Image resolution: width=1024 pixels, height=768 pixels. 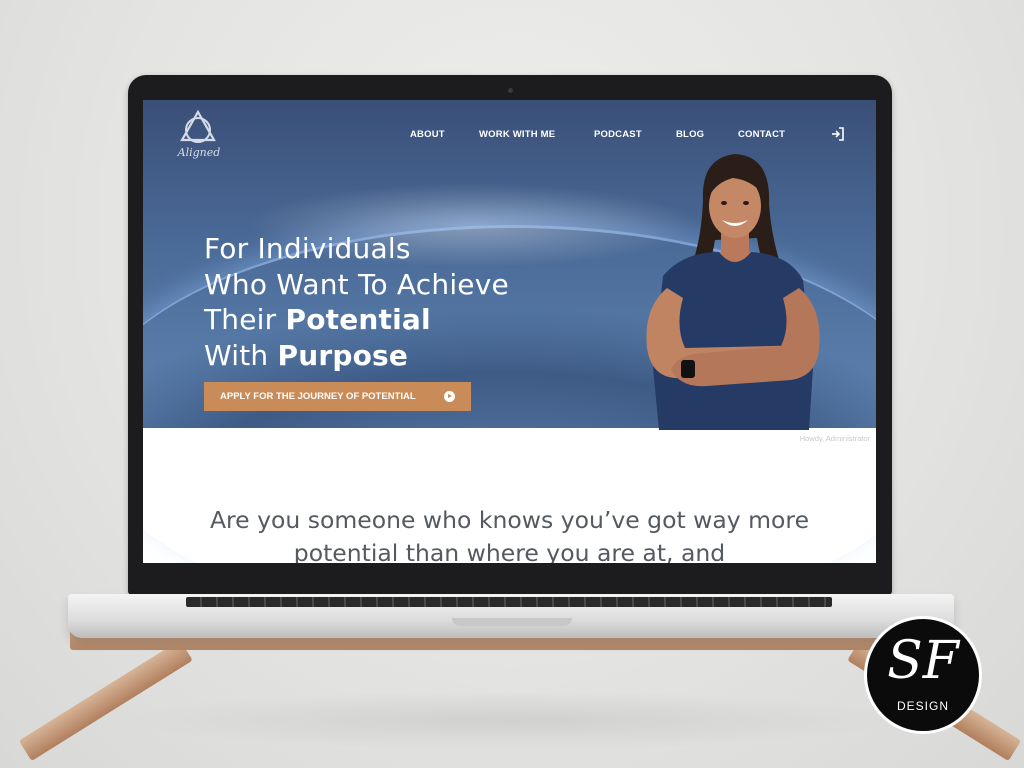 I want to click on logo-text: Aligned, so click(x=199, y=152).